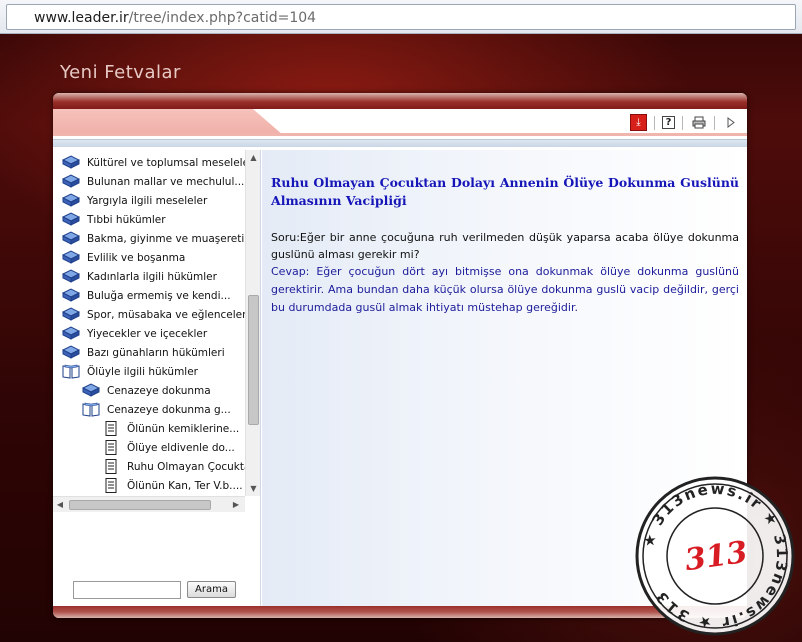 This screenshot has width=802, height=642. What do you see at coordinates (400, 134) in the screenshot?
I see `toolbar-divider` at bounding box center [400, 134].